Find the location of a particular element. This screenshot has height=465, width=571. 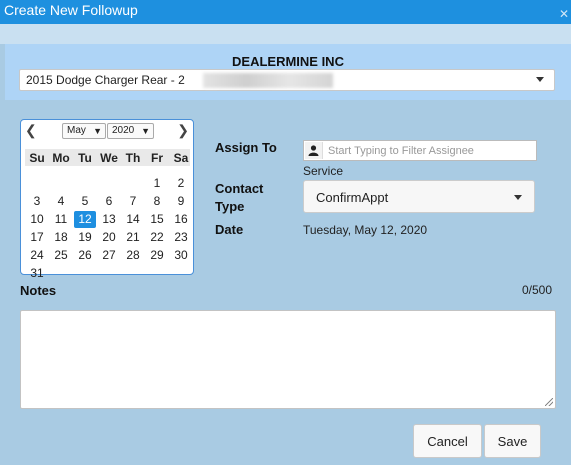

calendar-day: 20 is located at coordinates (109, 237).